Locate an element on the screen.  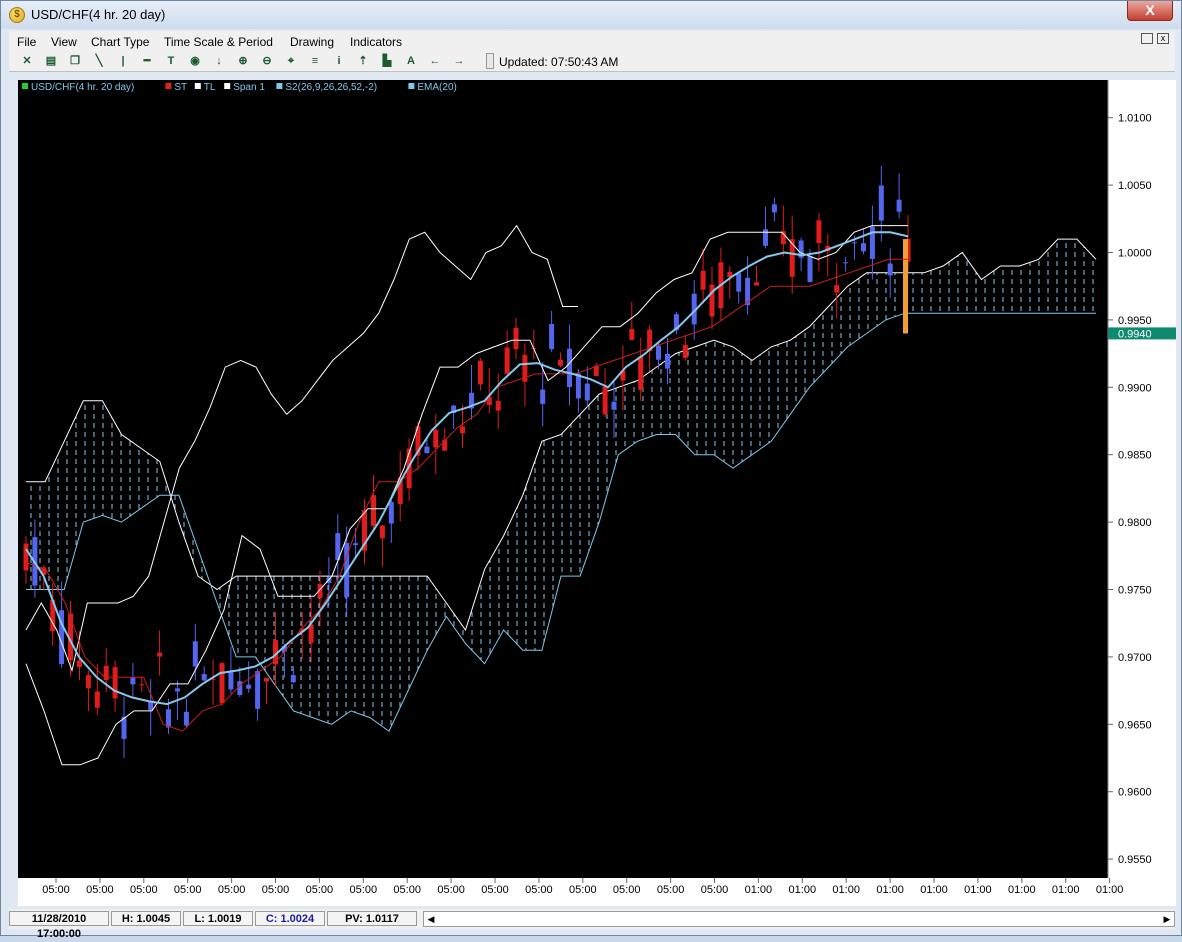
menu-file: File is located at coordinates (26, 42).